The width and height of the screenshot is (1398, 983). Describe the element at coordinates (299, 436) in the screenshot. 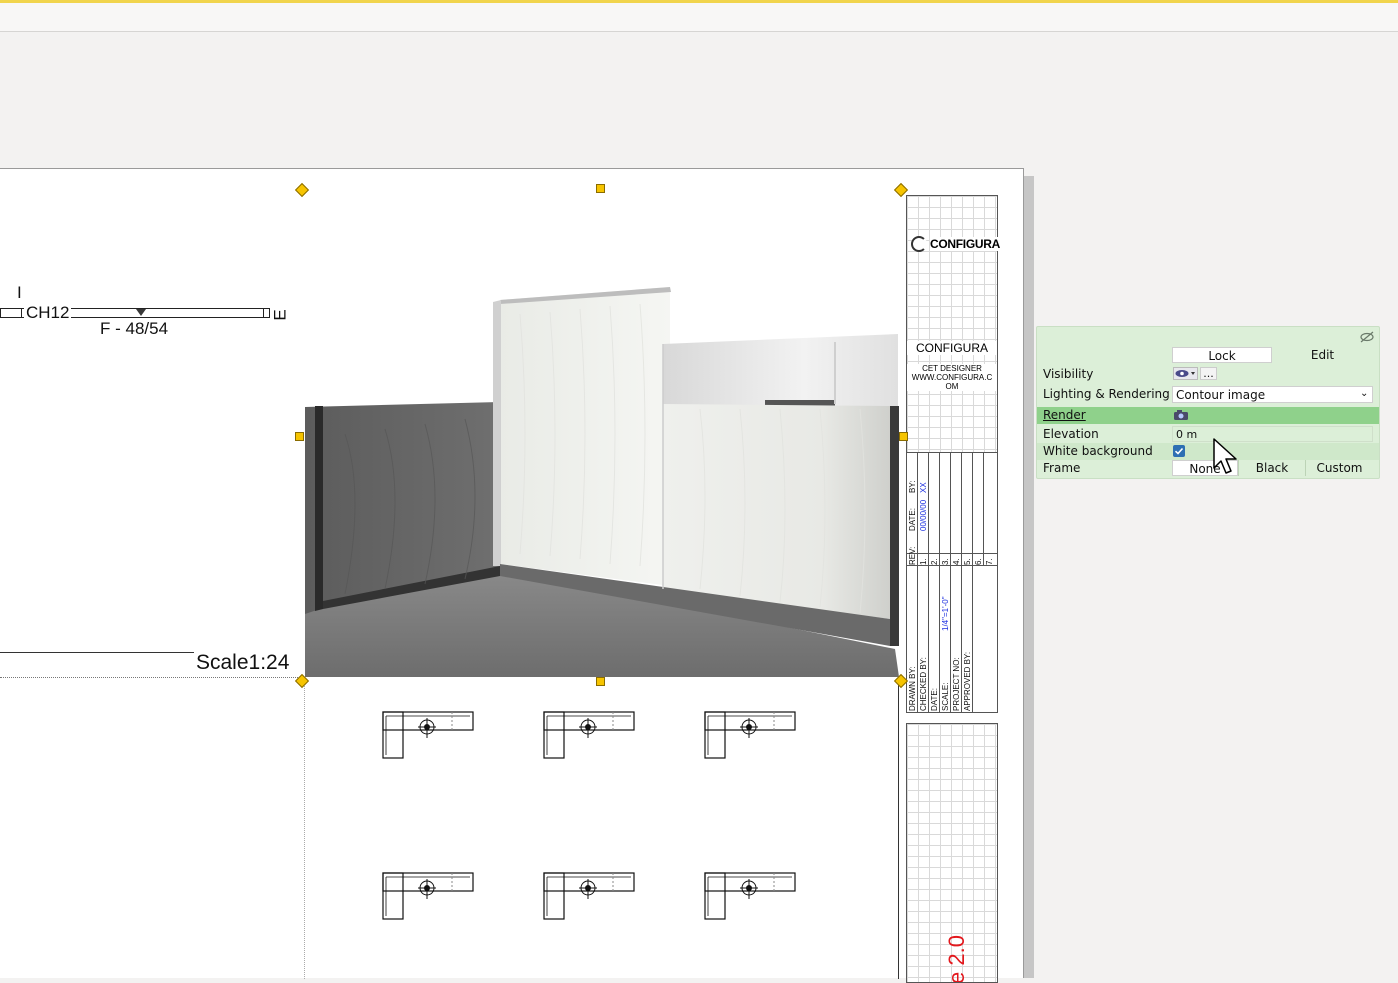

I see `resize-handle-middle-left` at that location.